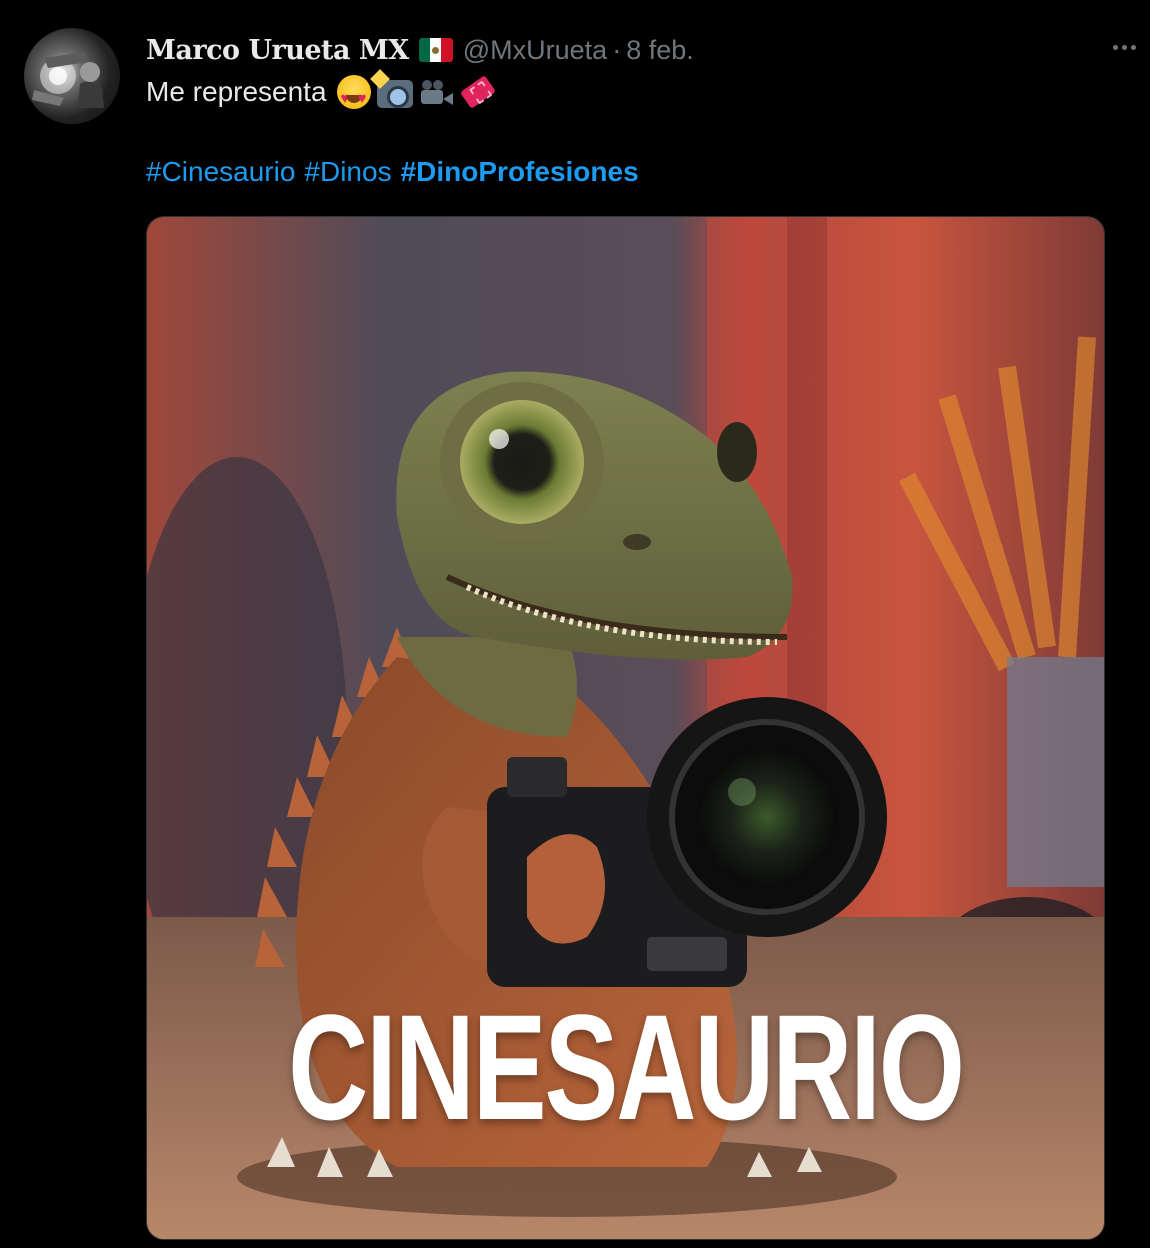  What do you see at coordinates (236, 91) in the screenshot?
I see `tweet-text-content: Me representa` at bounding box center [236, 91].